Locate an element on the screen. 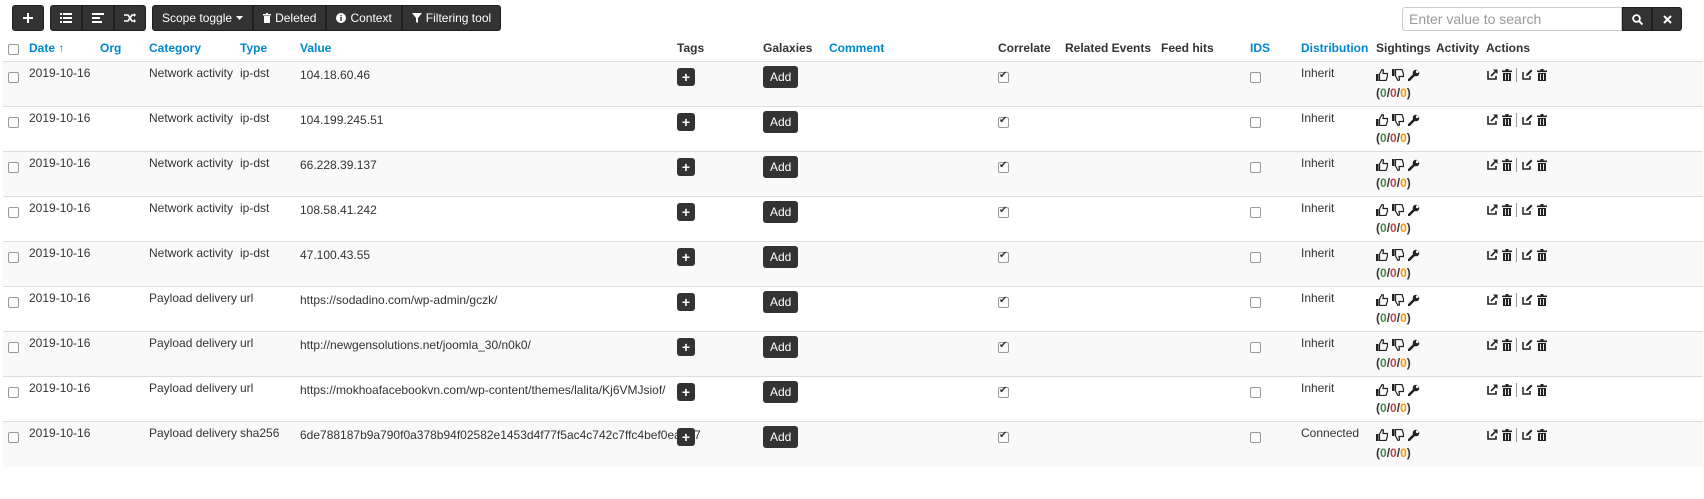 This screenshot has width=1704, height=499. search-input is located at coordinates (1512, 19).